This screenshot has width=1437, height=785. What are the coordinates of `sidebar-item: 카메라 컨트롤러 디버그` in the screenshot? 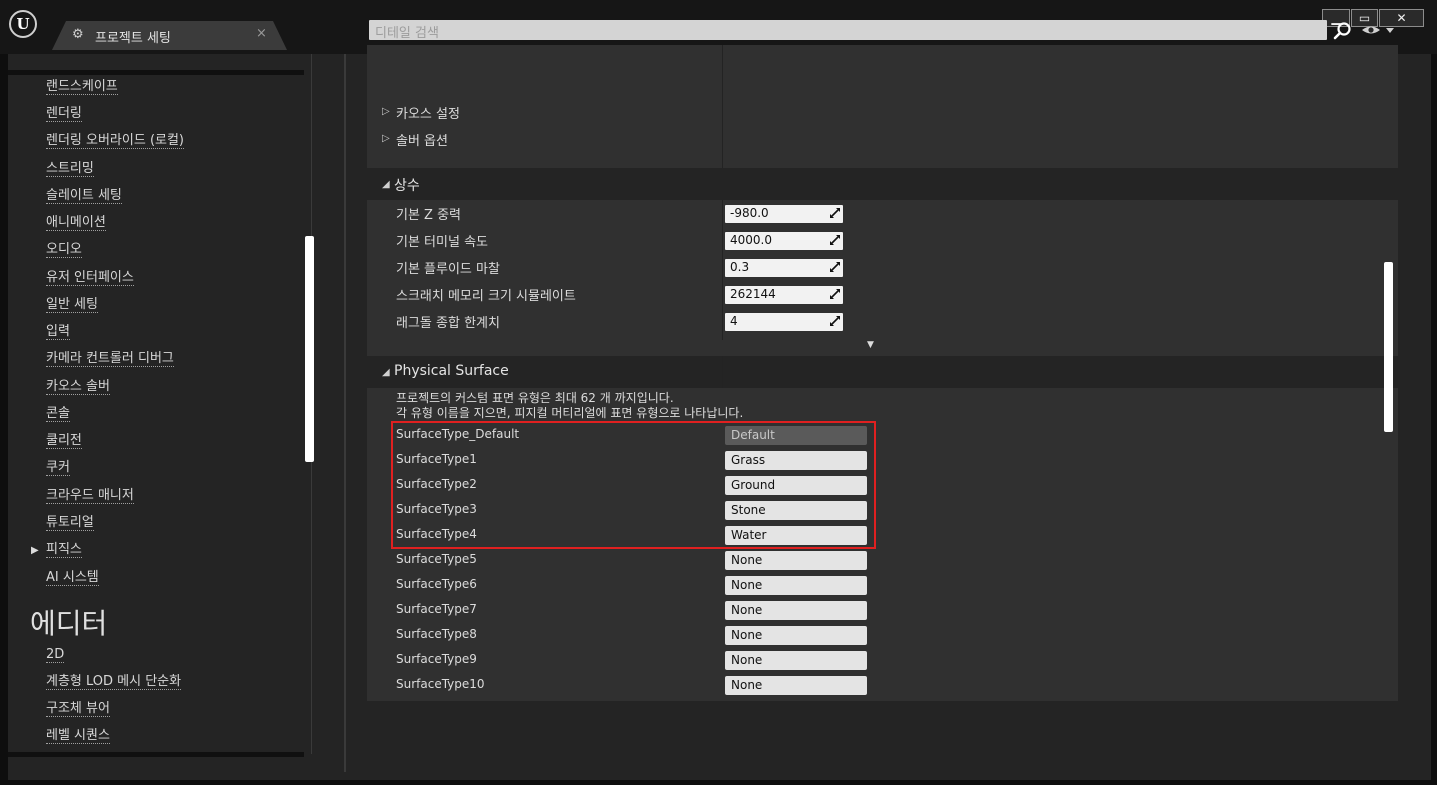 It's located at (110, 359).